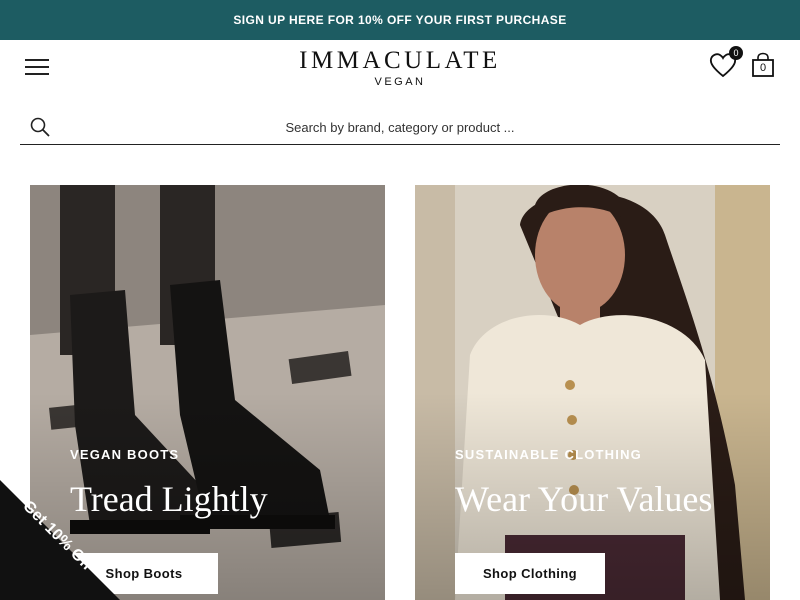 The width and height of the screenshot is (800, 600). What do you see at coordinates (40, 127) in the screenshot?
I see `search-icon` at bounding box center [40, 127].